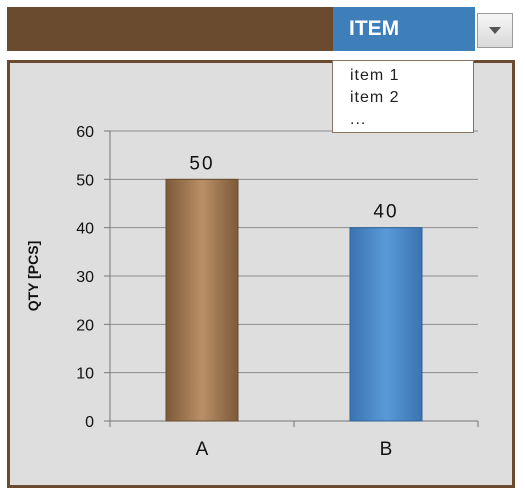 The height and width of the screenshot is (498, 525). What do you see at coordinates (85, 374) in the screenshot?
I see `y-tick-label: 10` at bounding box center [85, 374].